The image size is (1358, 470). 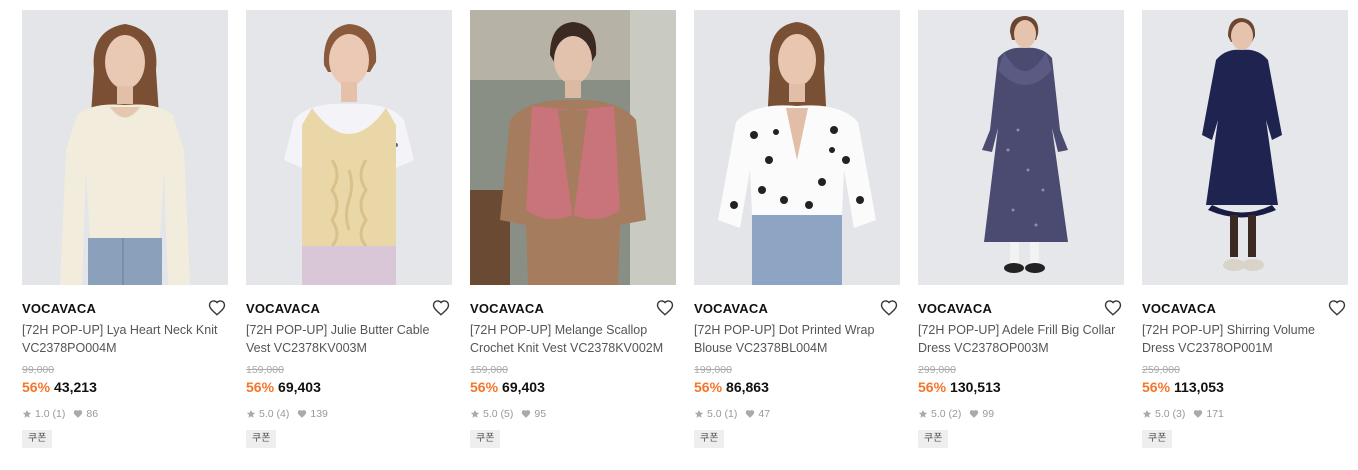 I want to click on product-photo-cream-knit, so click(x=125, y=147).